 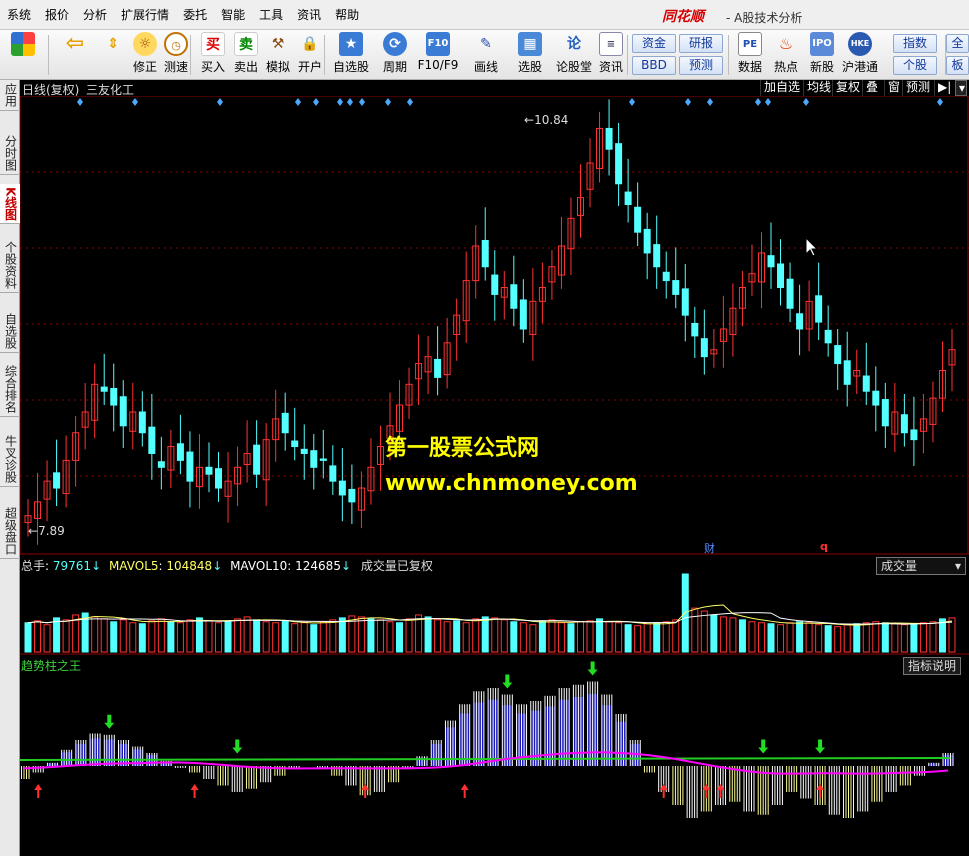 I want to click on toolbar-edge-button-2: 个股, so click(x=915, y=65).